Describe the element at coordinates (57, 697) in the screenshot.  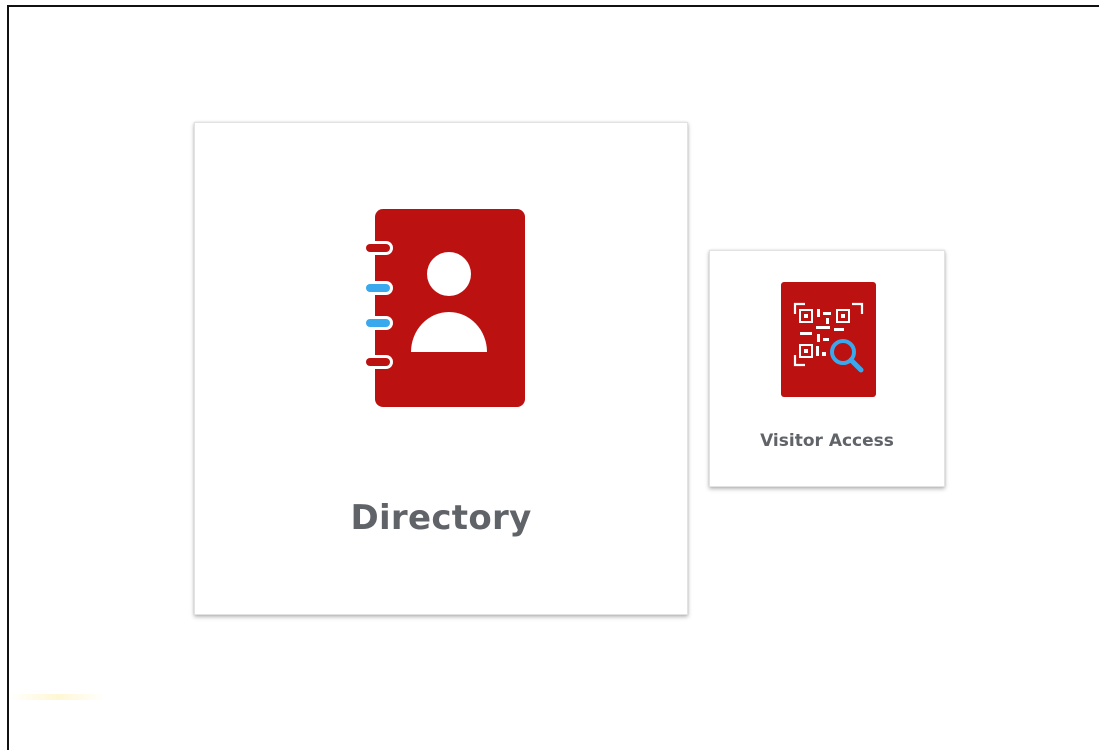
I see `corner-highlight` at that location.